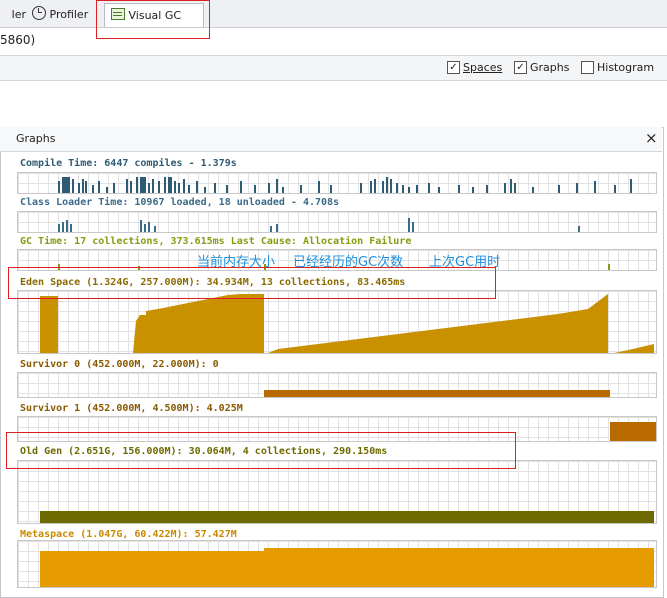 This screenshot has height=598, width=667. I want to click on compile-time-bars, so click(345, 185).